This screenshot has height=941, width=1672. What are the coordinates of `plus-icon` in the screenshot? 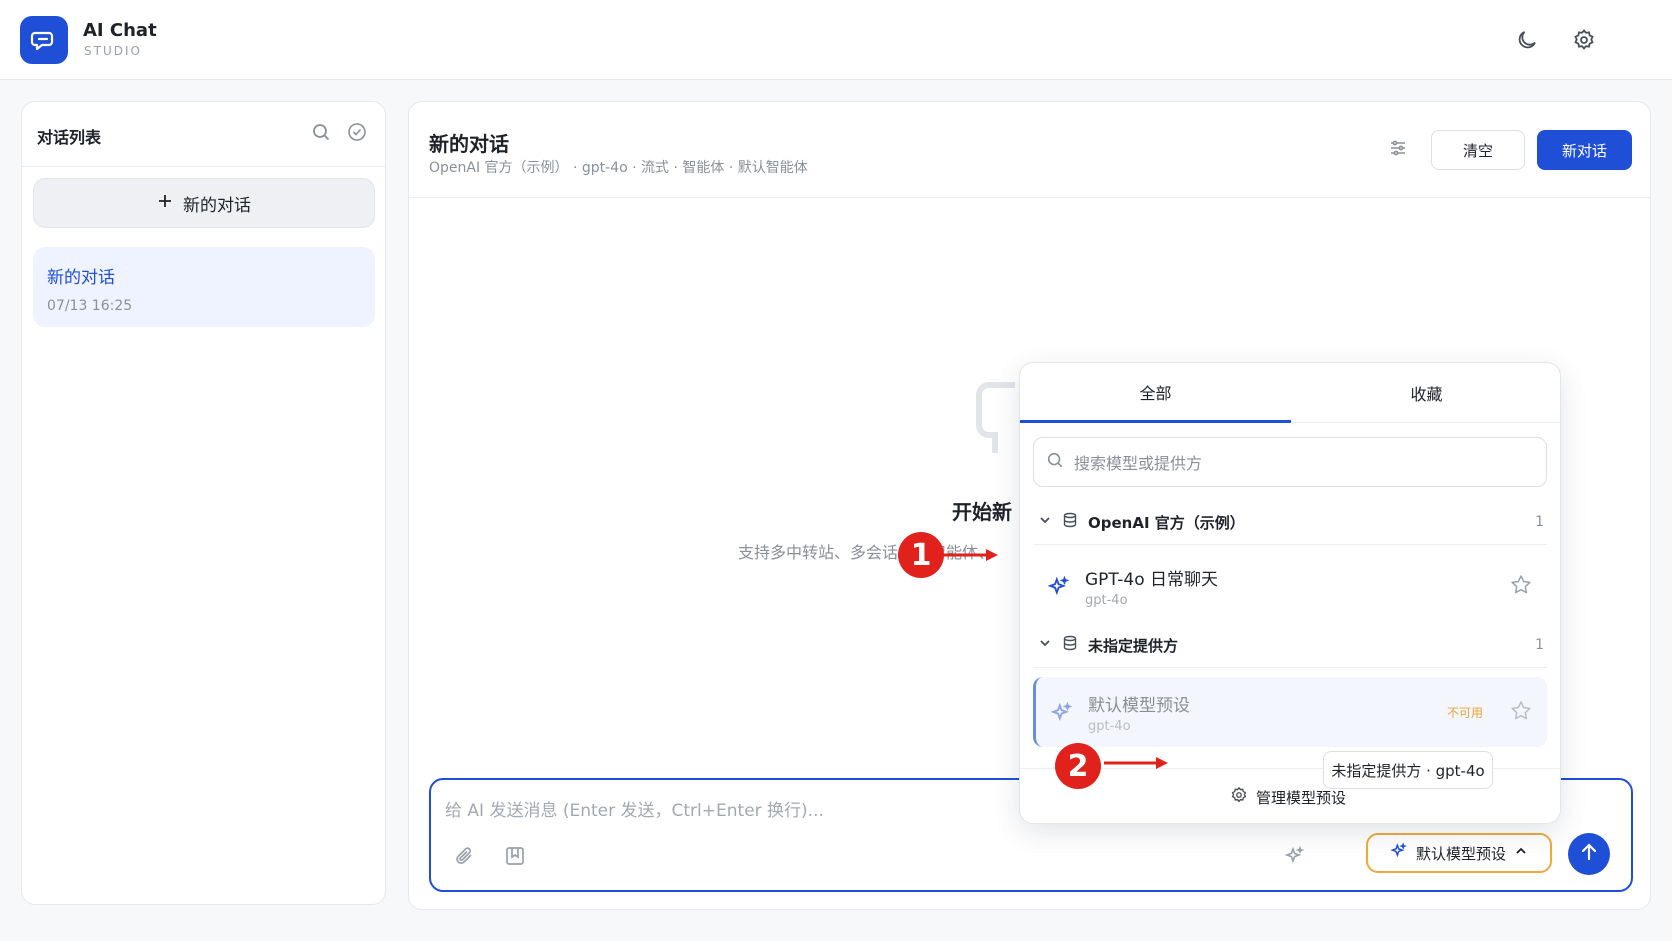 It's located at (165, 203).